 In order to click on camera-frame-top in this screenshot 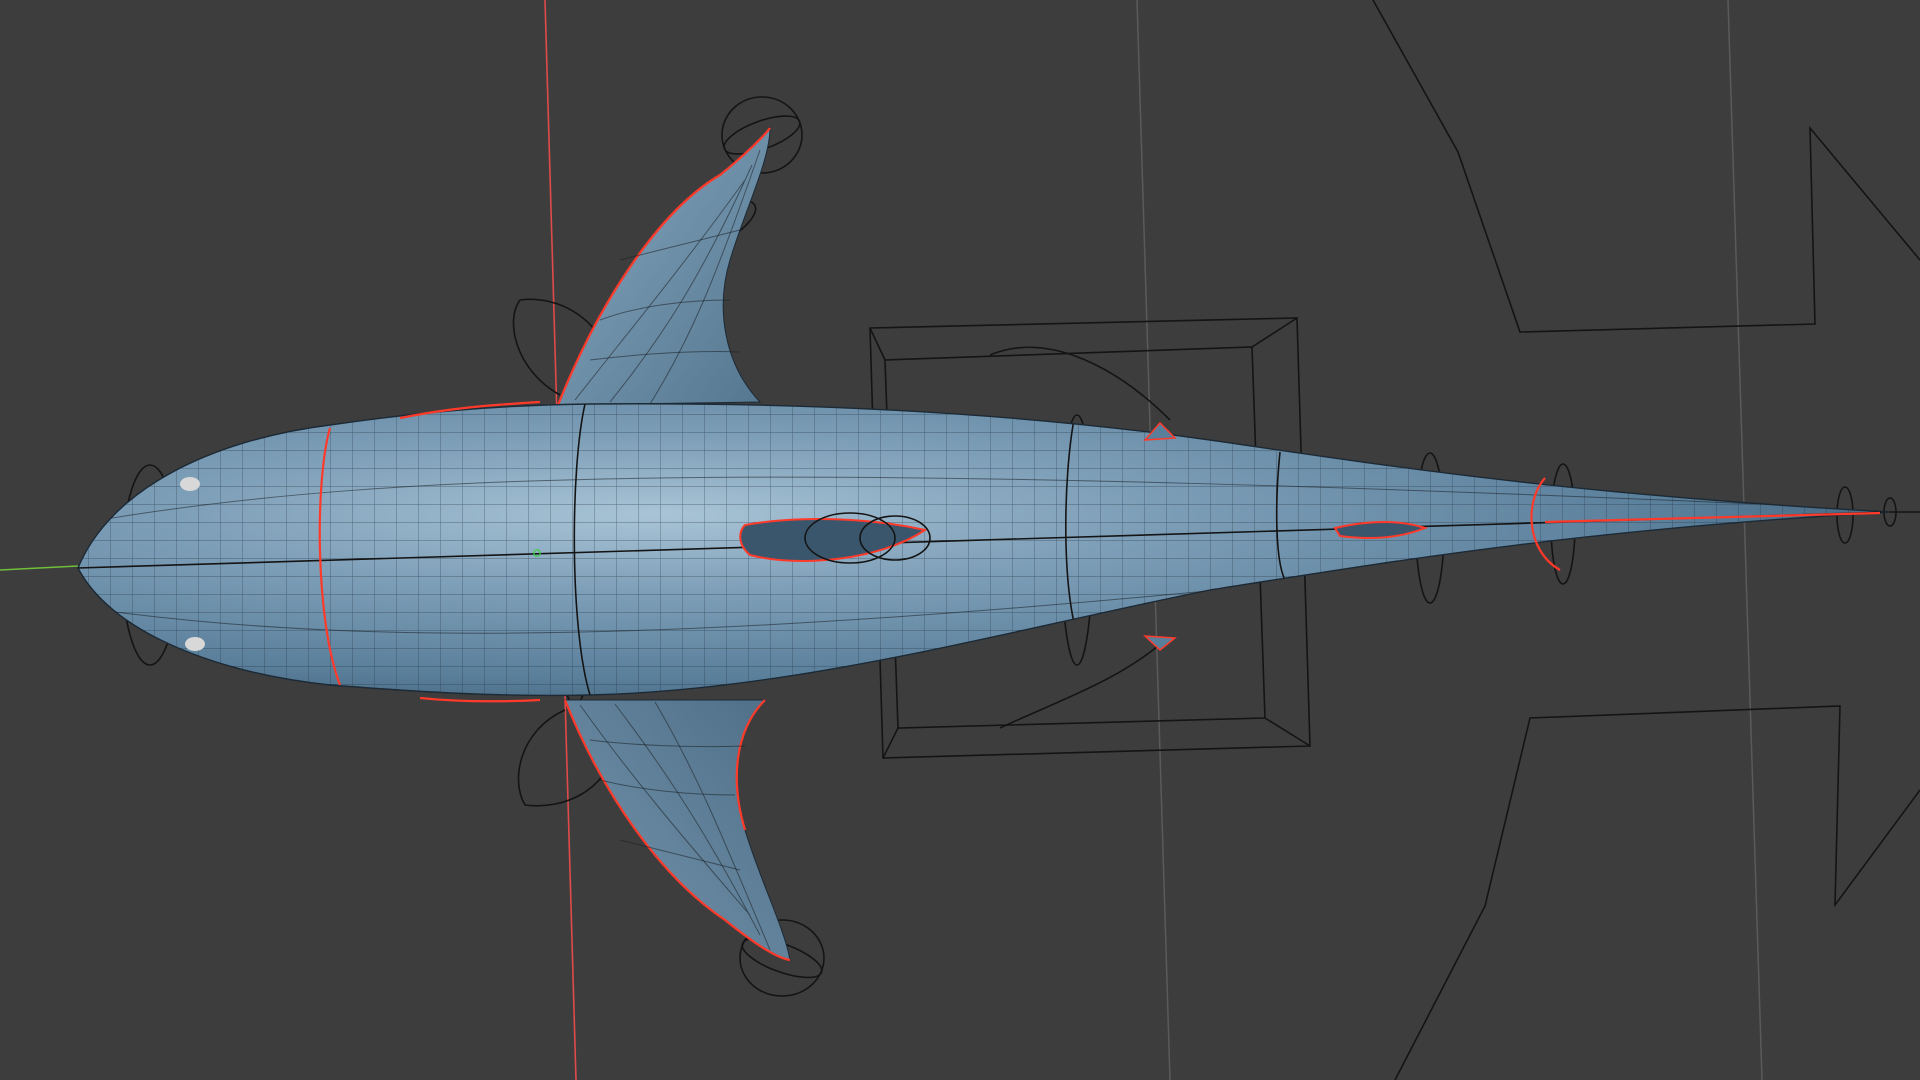, I will do `click(1646, 166)`.